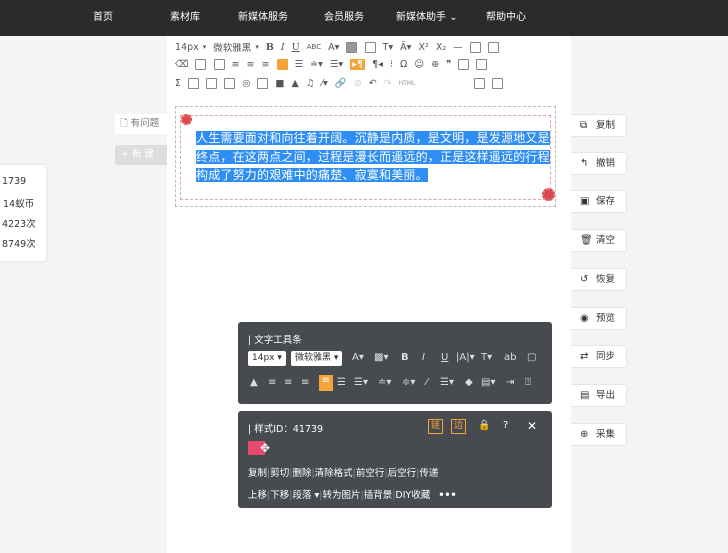 The width and height of the screenshot is (728, 553). What do you see at coordinates (599, 201) in the screenshot?
I see `save-button: ▣ 保存` at bounding box center [599, 201].